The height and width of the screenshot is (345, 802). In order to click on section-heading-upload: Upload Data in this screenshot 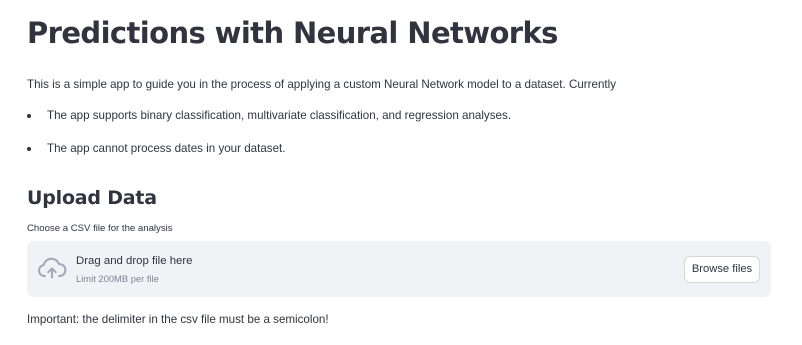, I will do `click(92, 198)`.